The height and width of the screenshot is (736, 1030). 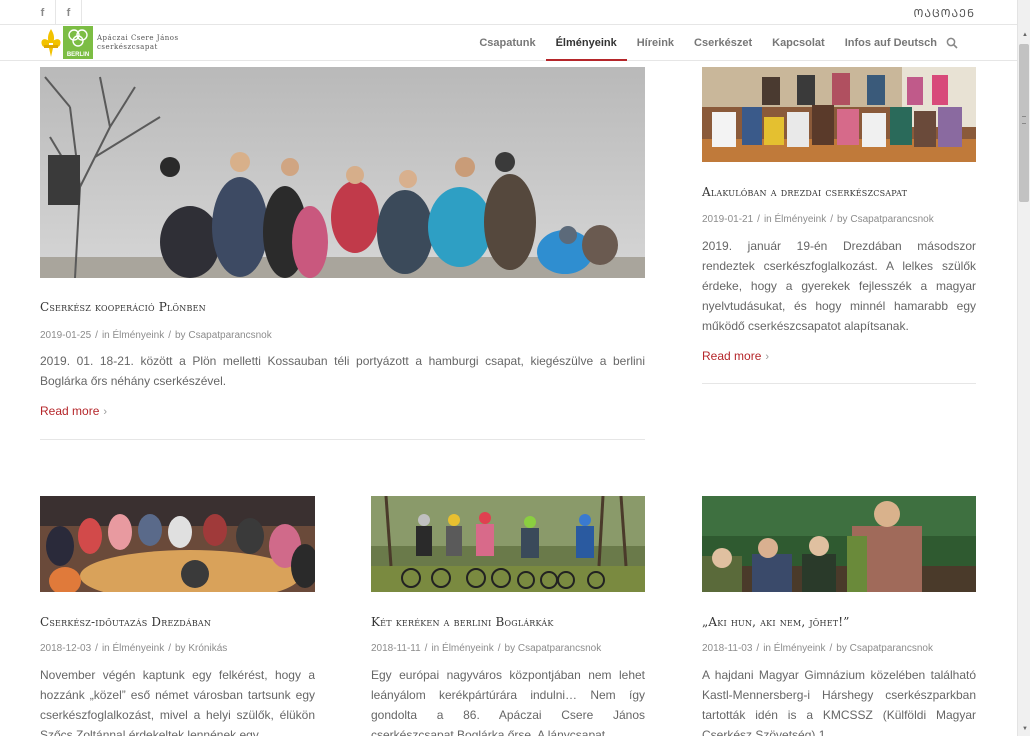 What do you see at coordinates (177, 544) in the screenshot?
I see `post-image-idoutazas` at bounding box center [177, 544].